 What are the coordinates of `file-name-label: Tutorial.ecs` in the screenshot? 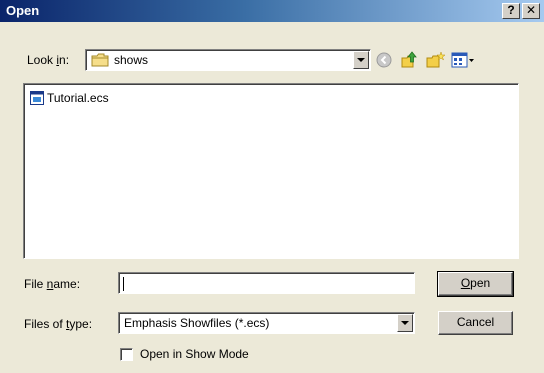 It's located at (78, 98).